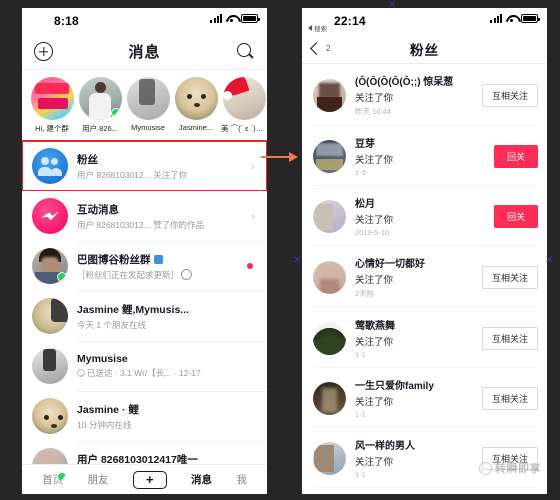 This screenshot has height=500, width=560. I want to click on tab-friends: 朋友, so click(97, 479).